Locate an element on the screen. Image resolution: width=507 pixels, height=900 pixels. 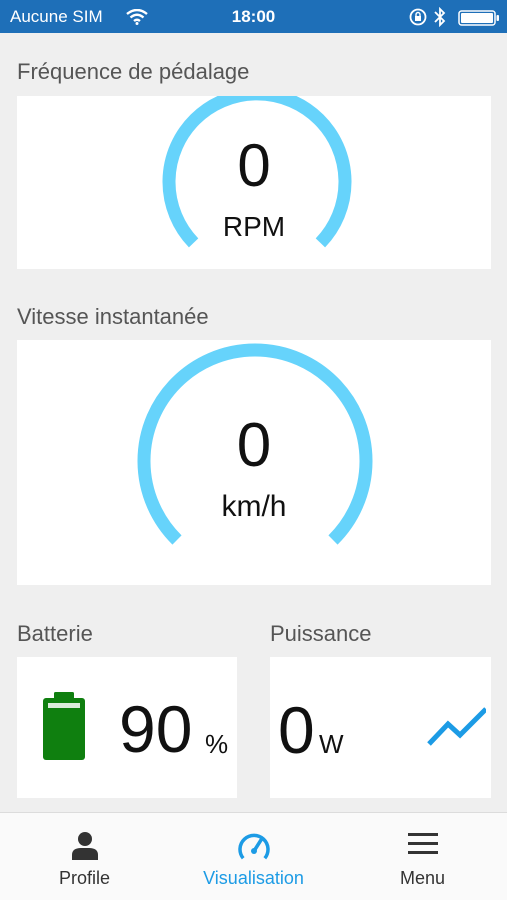
speed-value: 0 is located at coordinates (254, 445).